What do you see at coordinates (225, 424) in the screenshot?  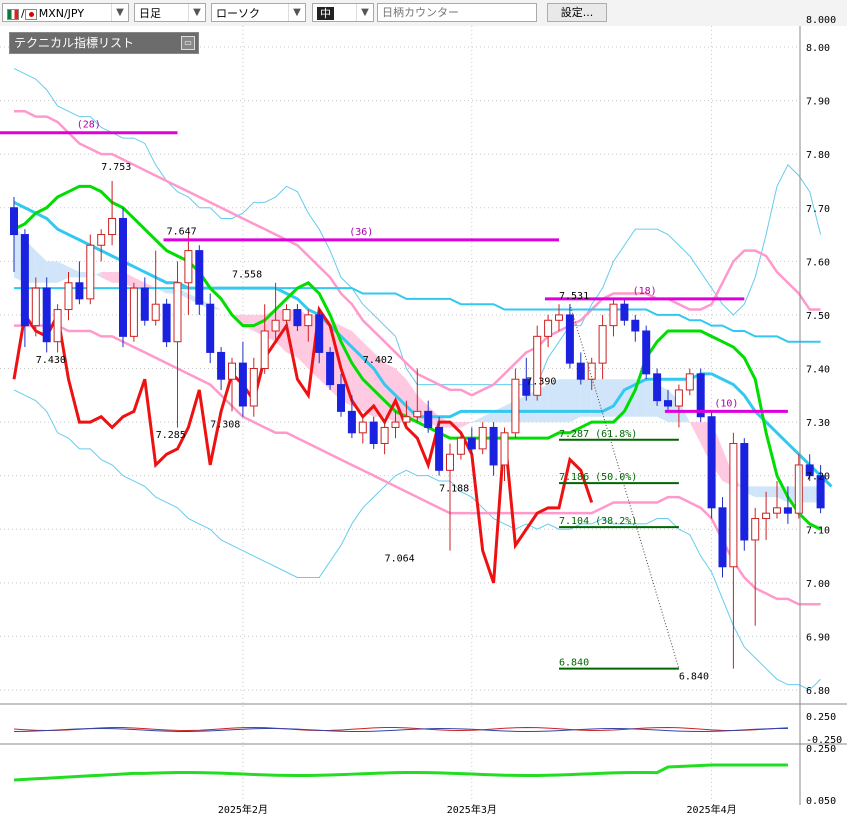 I see `price-annotation: 7.308` at bounding box center [225, 424].